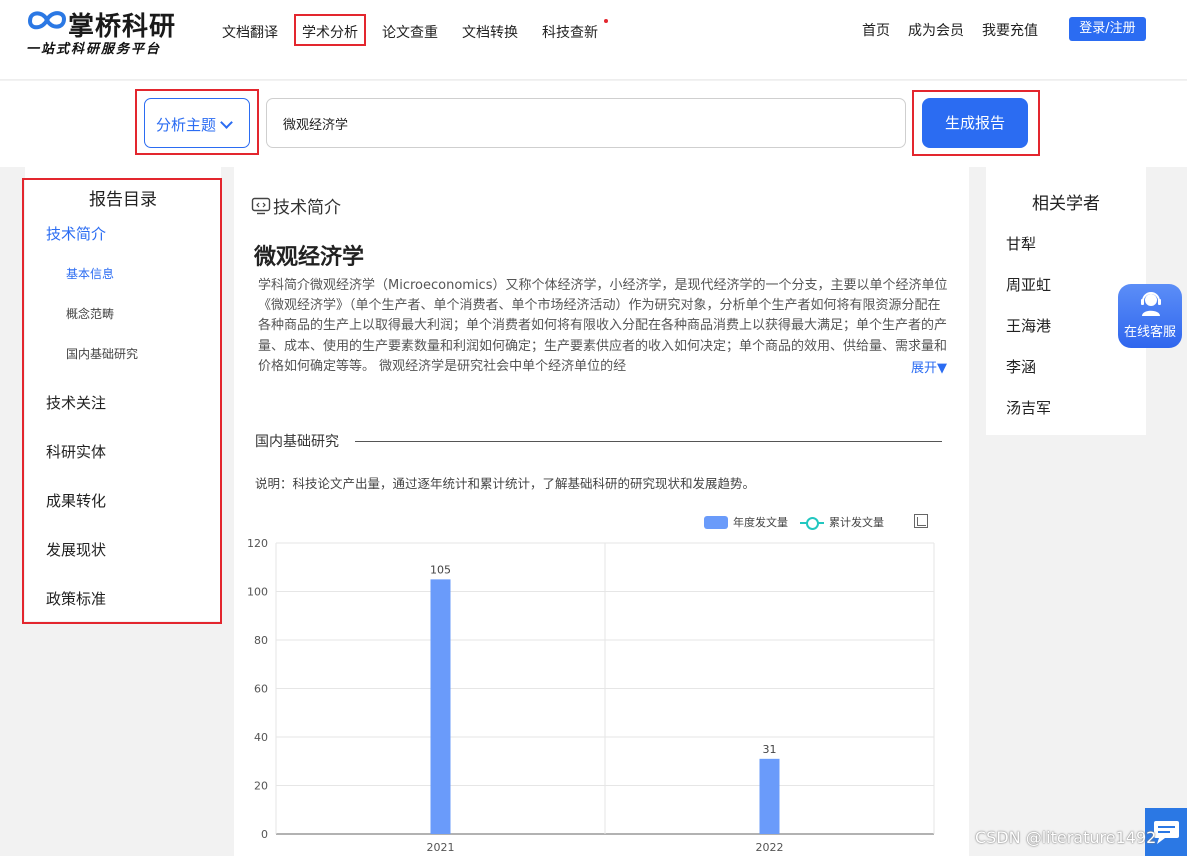 The height and width of the screenshot is (856, 1187). Describe the element at coordinates (261, 737) in the screenshot. I see `y-tick-label: 40` at that location.